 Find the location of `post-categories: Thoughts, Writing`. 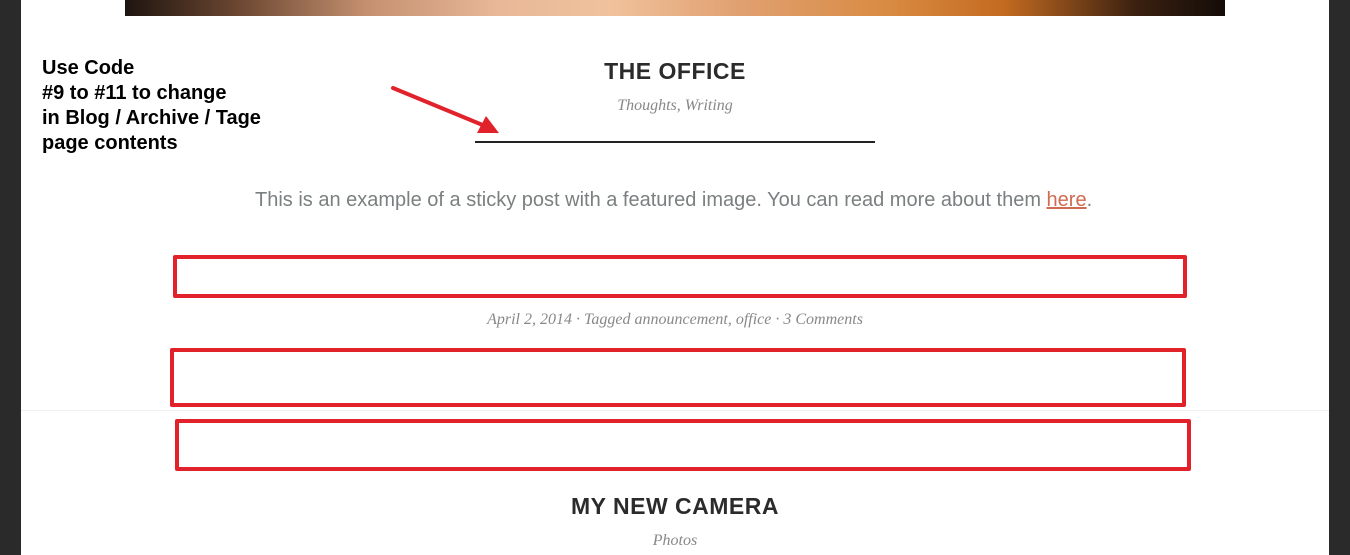

post-categories: Thoughts, Writing is located at coordinates (675, 106).